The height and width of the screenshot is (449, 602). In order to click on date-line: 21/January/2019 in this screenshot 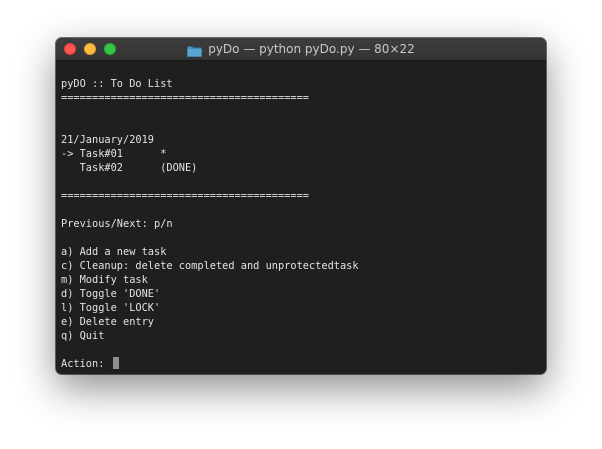, I will do `click(107, 140)`.